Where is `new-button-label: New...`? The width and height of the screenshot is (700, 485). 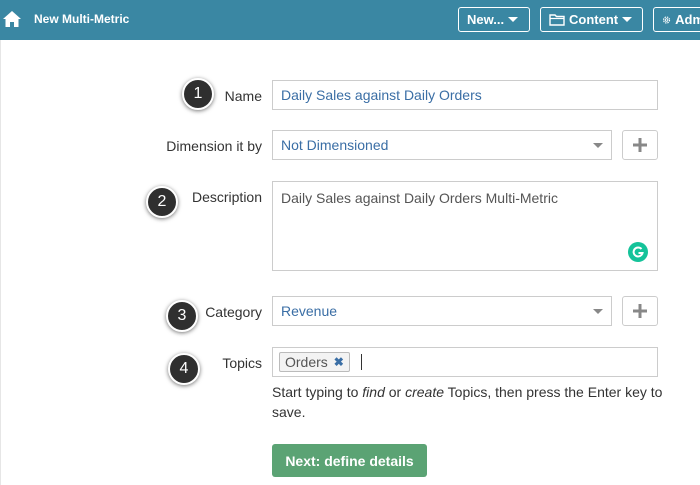
new-button-label: New... is located at coordinates (486, 19).